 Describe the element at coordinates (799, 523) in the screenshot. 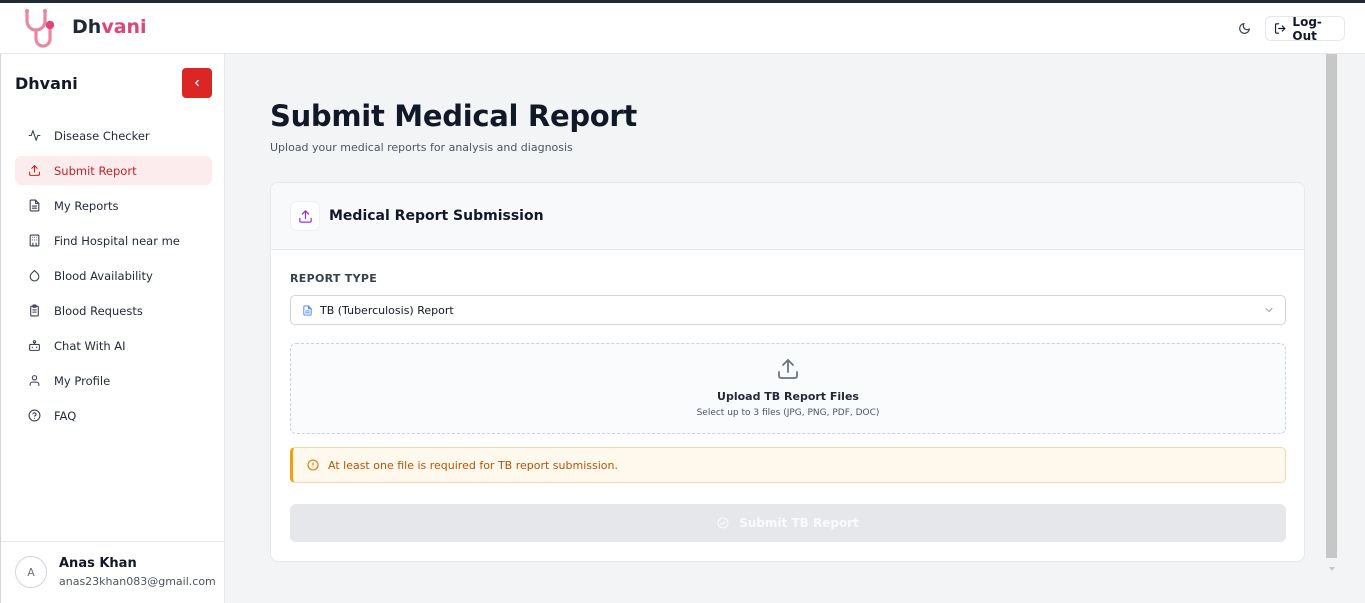

I see `submit-label: Submit TB Report` at that location.